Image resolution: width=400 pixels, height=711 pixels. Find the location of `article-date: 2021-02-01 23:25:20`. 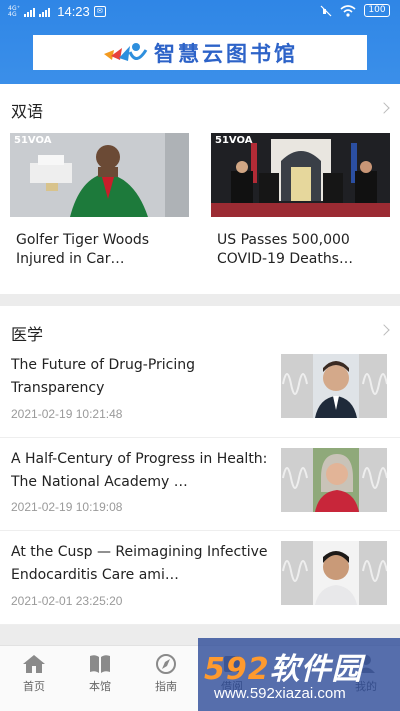

article-date: 2021-02-01 23:25:20 is located at coordinates (67, 601).